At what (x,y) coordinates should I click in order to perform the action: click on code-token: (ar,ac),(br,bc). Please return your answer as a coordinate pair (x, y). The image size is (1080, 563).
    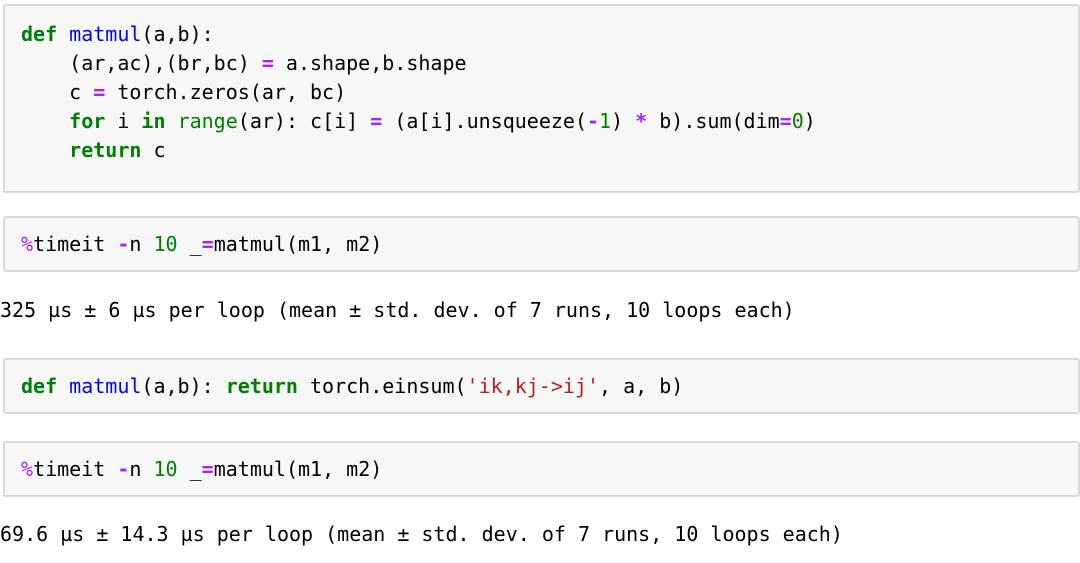
    Looking at the image, I should click on (141, 63).